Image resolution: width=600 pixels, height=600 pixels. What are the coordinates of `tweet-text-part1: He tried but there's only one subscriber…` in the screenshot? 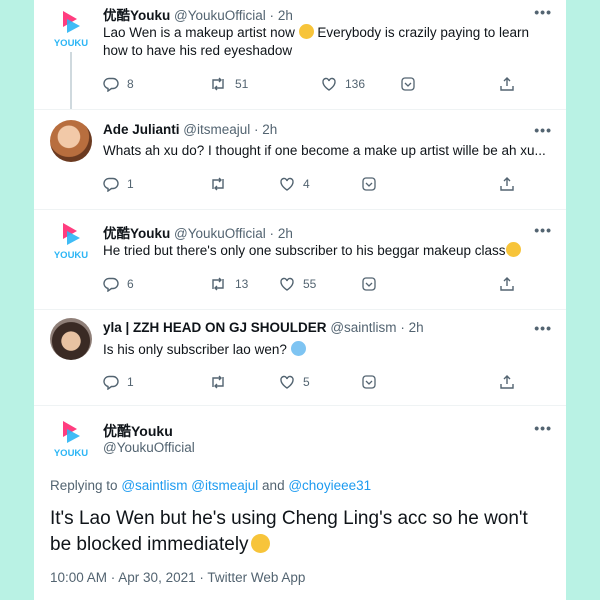 It's located at (304, 250).